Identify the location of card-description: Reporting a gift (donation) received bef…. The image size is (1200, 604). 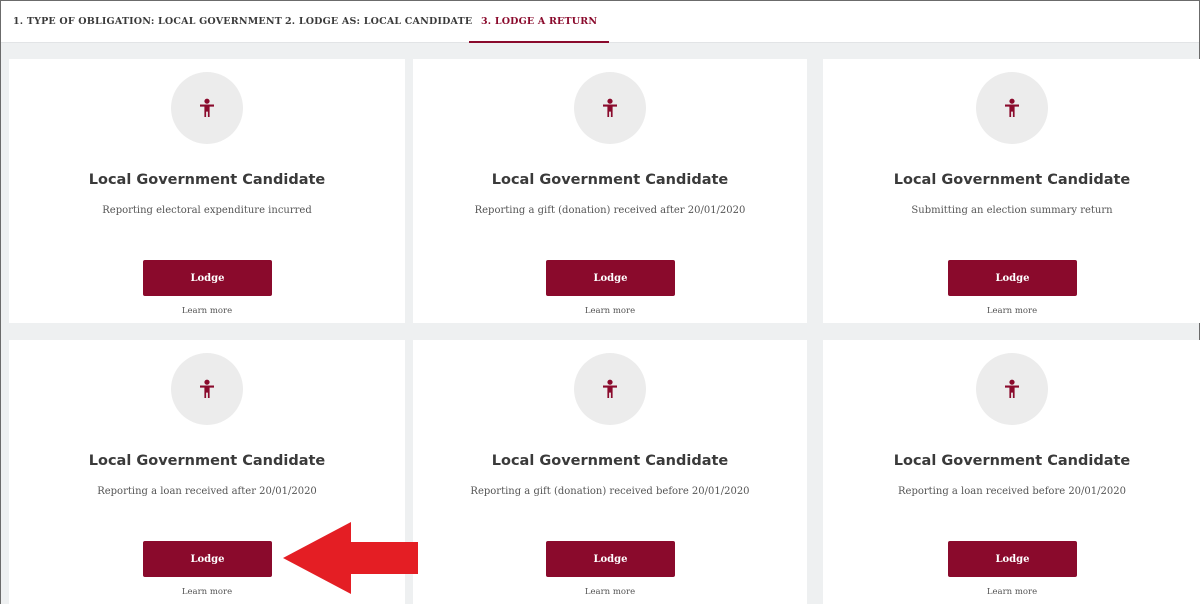
(610, 491).